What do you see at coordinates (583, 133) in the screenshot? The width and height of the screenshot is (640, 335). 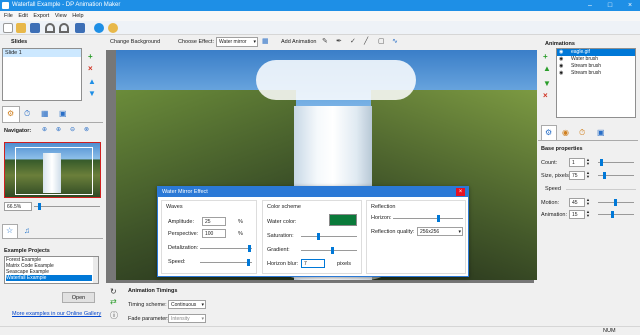 I see `prop-tab-timing: ⏱` at bounding box center [583, 133].